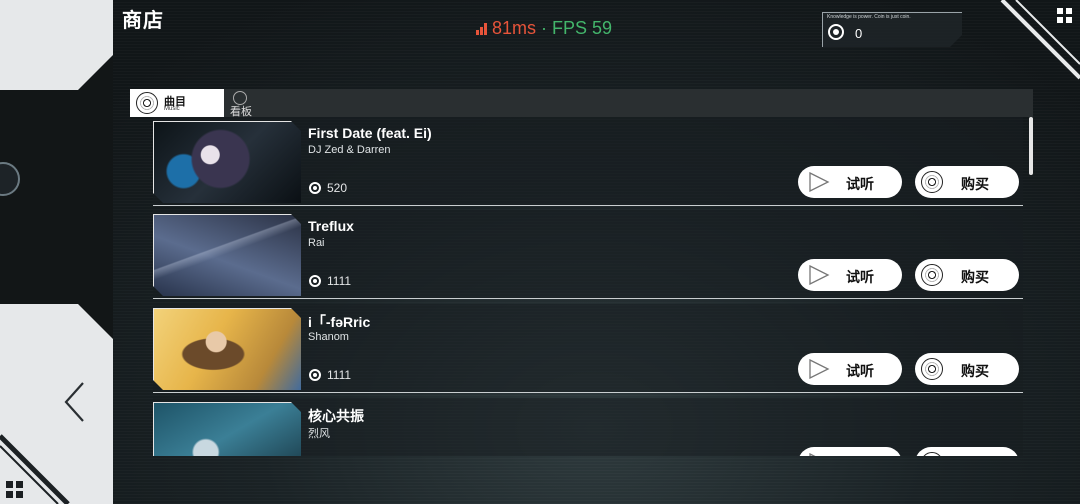 This screenshot has width=1080, height=504. I want to click on back-button, so click(75, 402).